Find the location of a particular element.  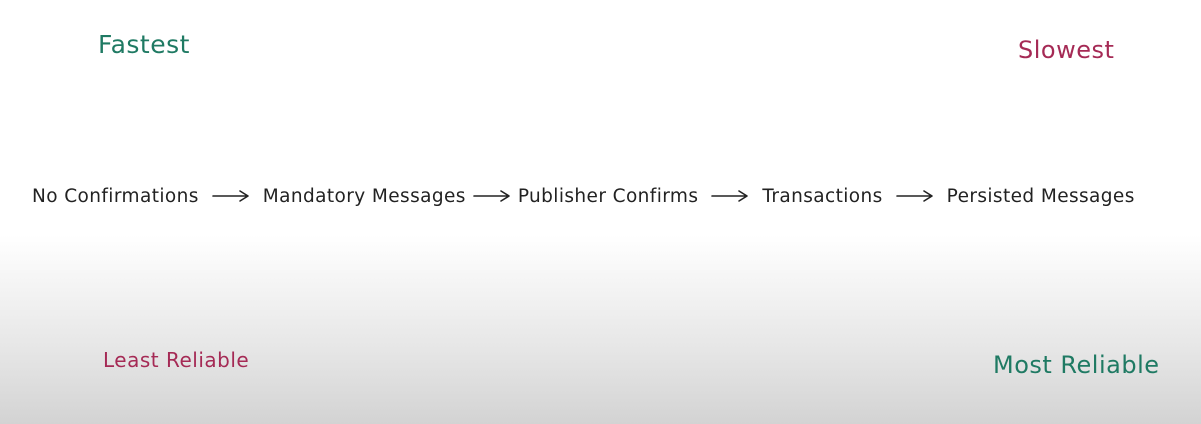

step-publisher-confirms: Publisher Confirms is located at coordinates (608, 196).